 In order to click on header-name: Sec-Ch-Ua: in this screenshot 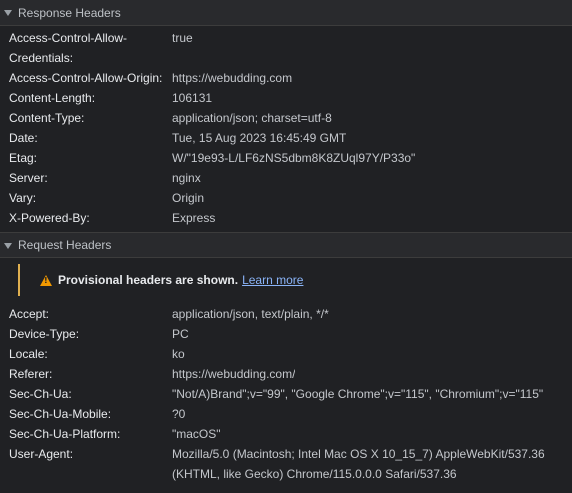, I will do `click(40, 394)`.